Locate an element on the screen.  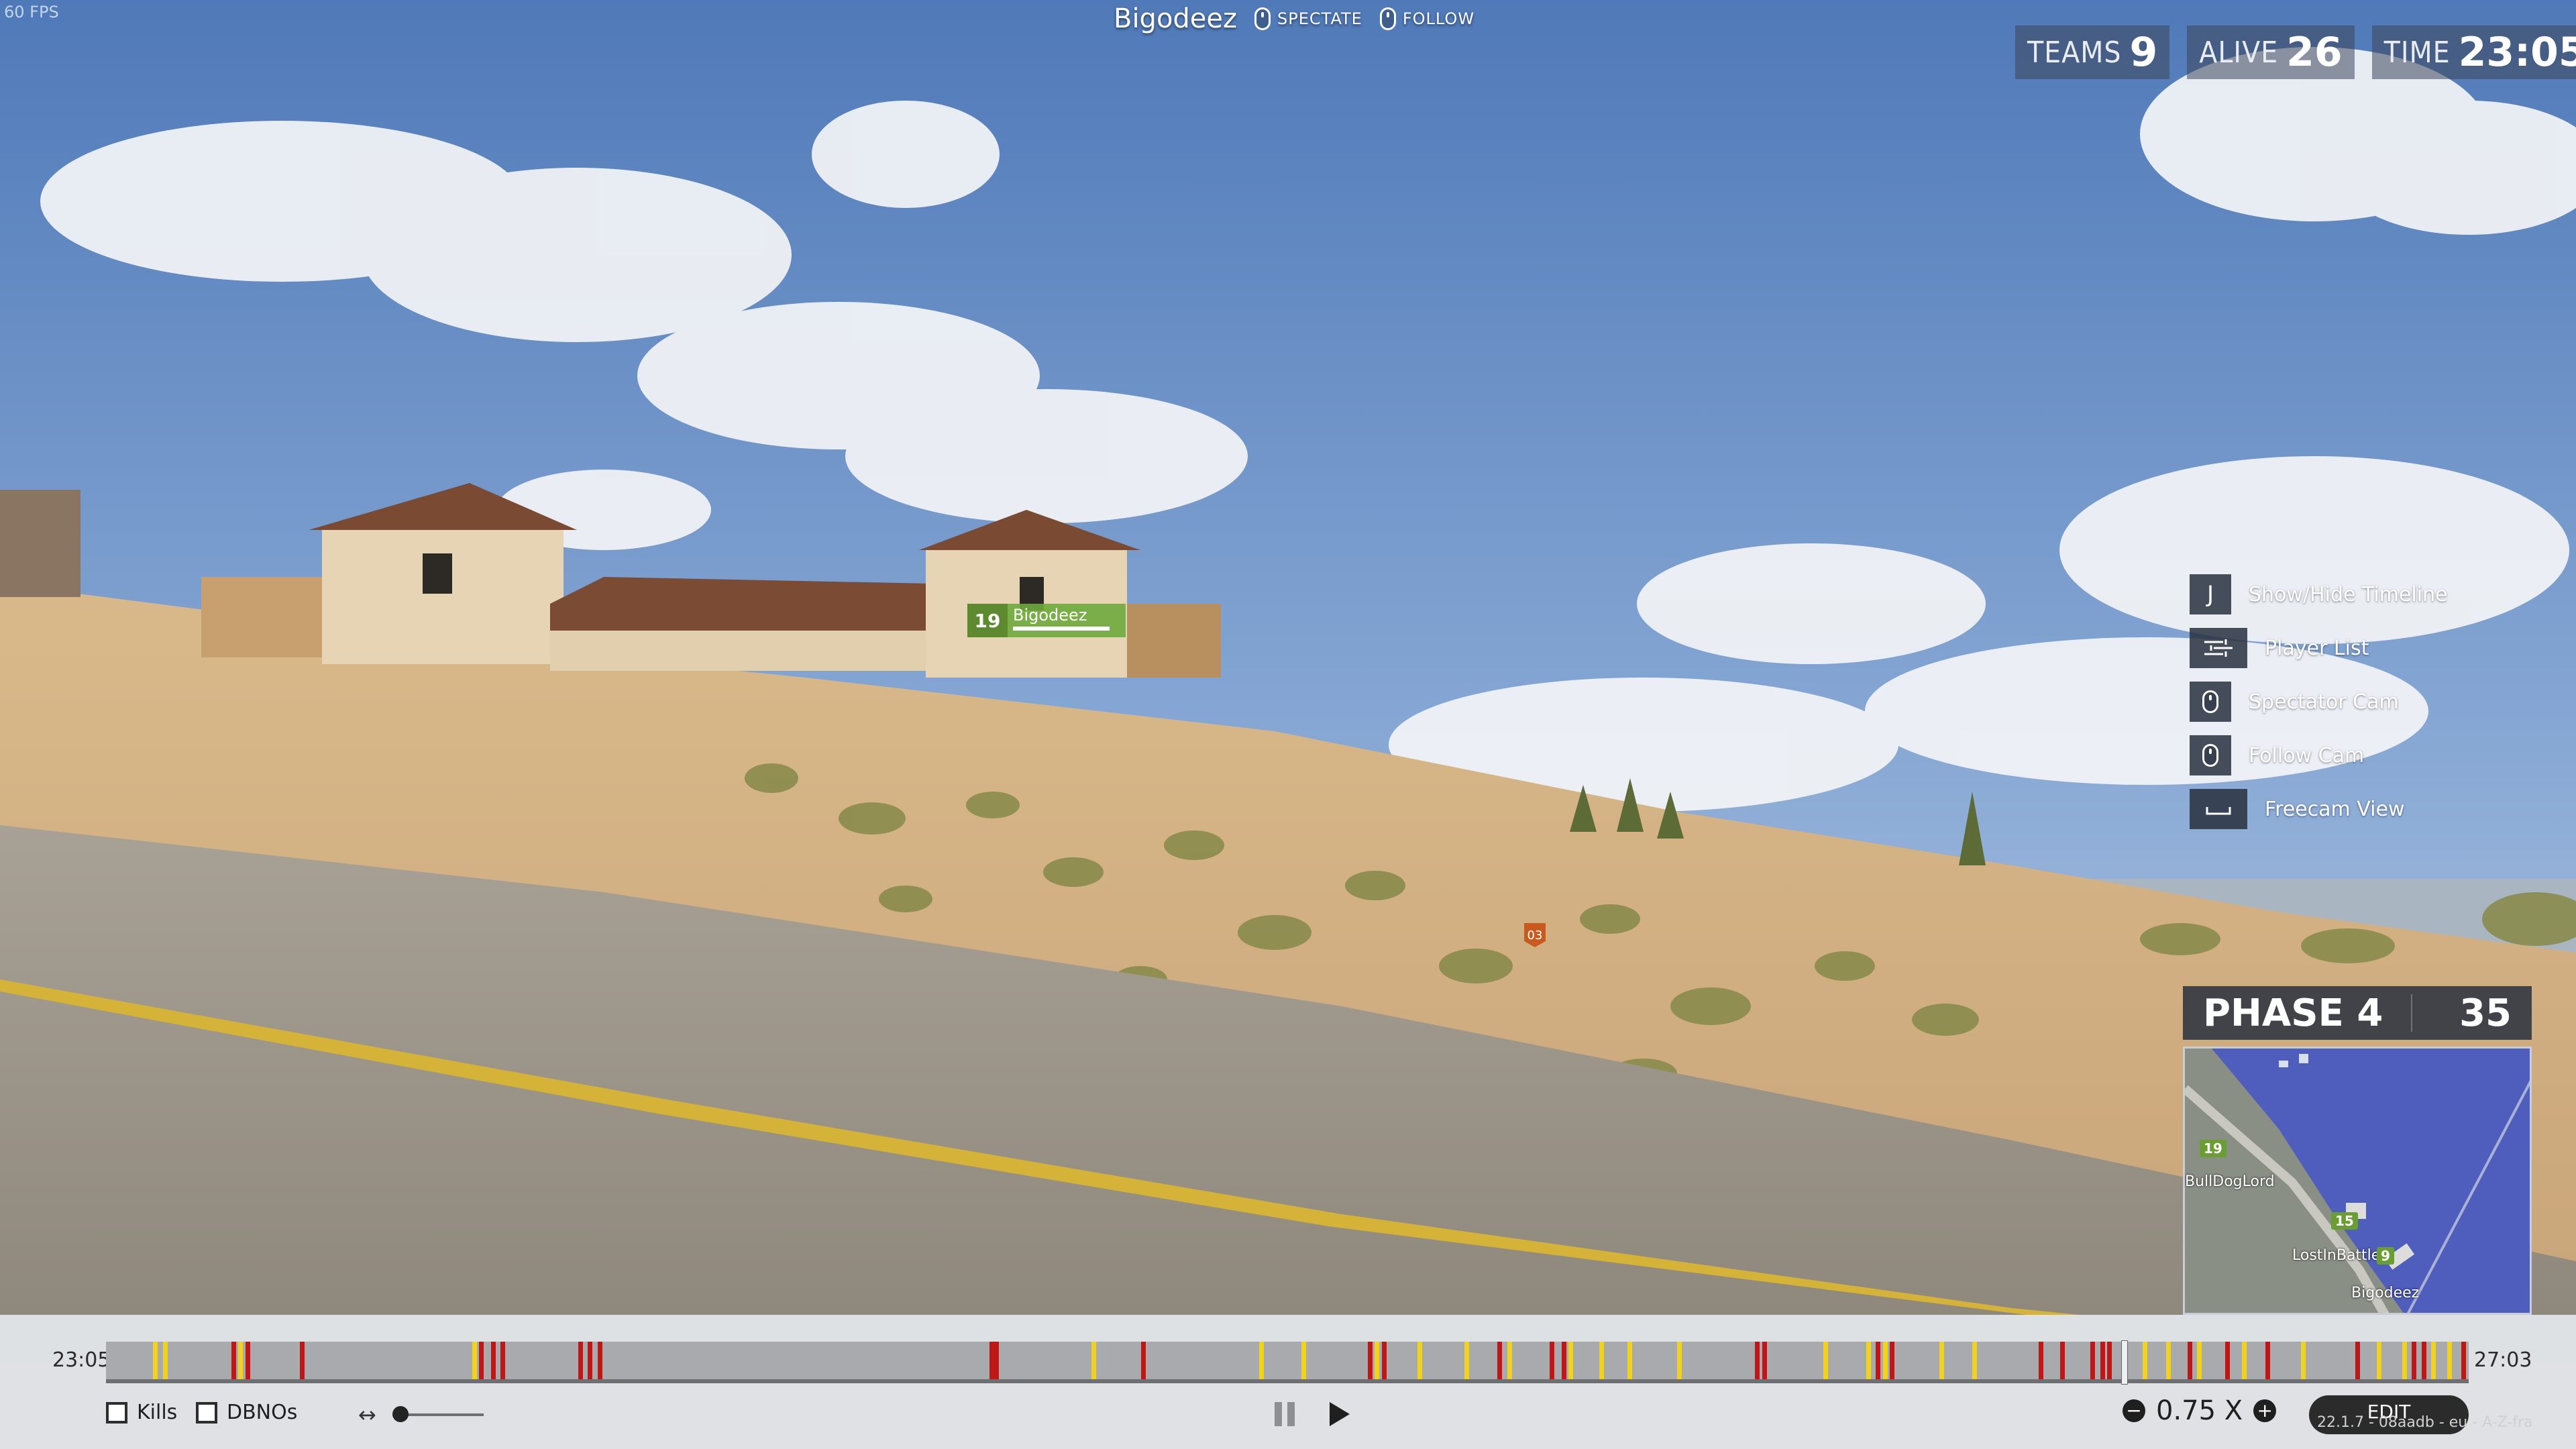
minimap-player-name: BullDogLord is located at coordinates (2230, 1181).